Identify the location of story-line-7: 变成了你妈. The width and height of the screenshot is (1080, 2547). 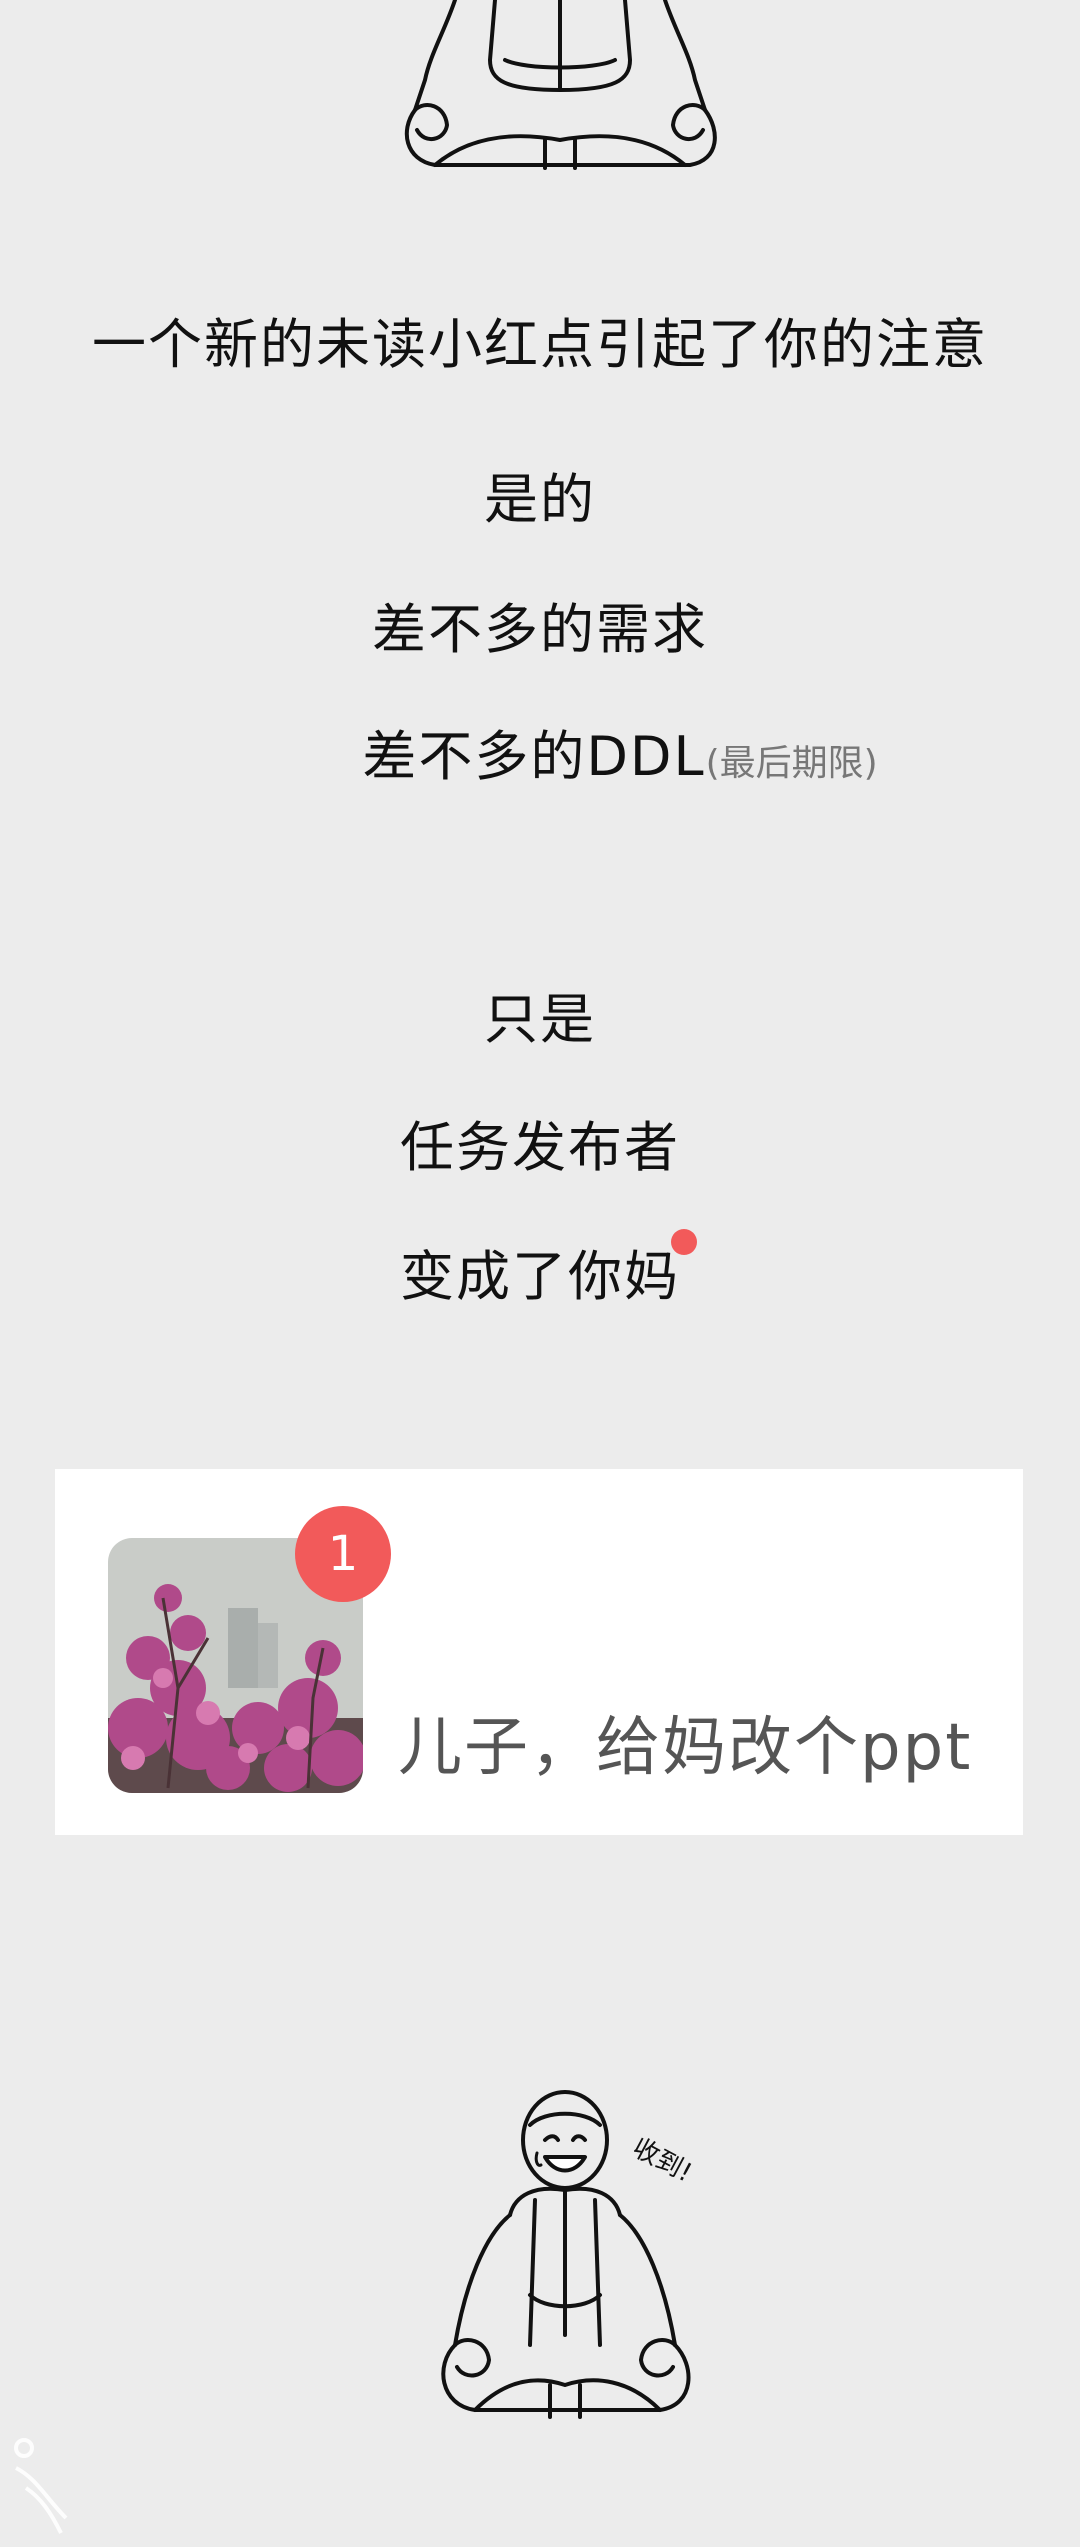
(540, 1276).